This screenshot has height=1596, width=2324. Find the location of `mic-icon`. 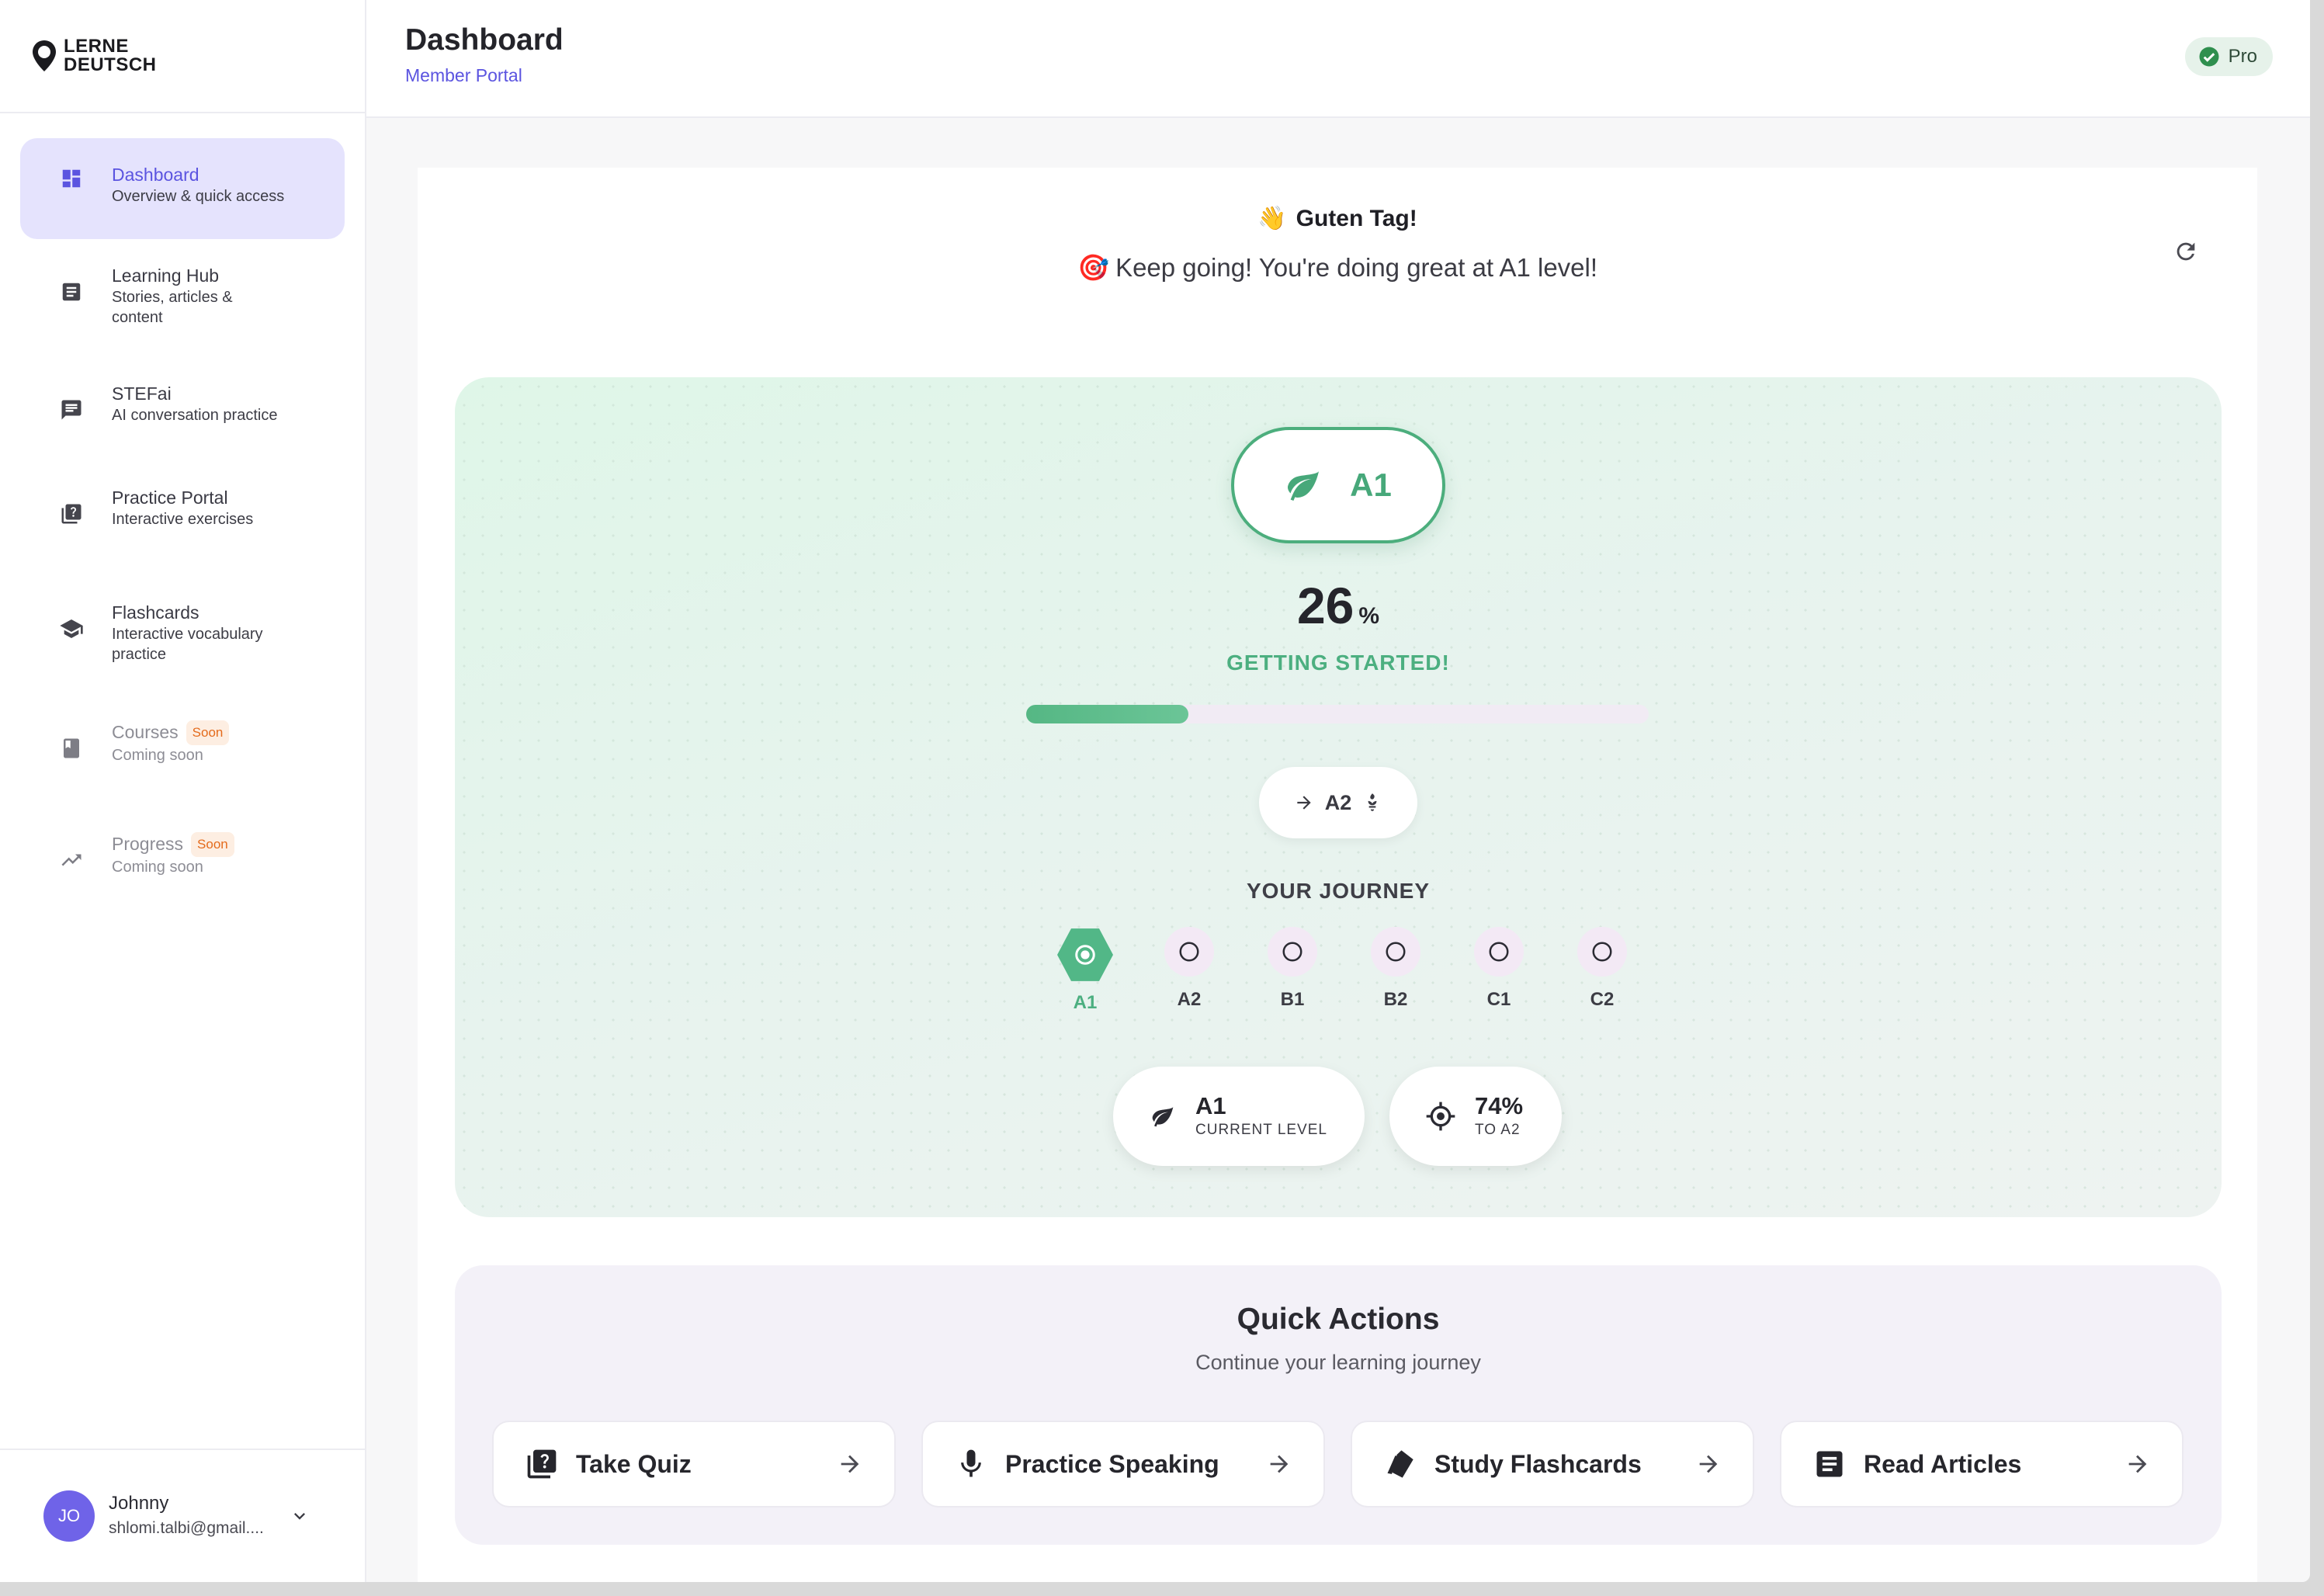

mic-icon is located at coordinates (971, 1463).